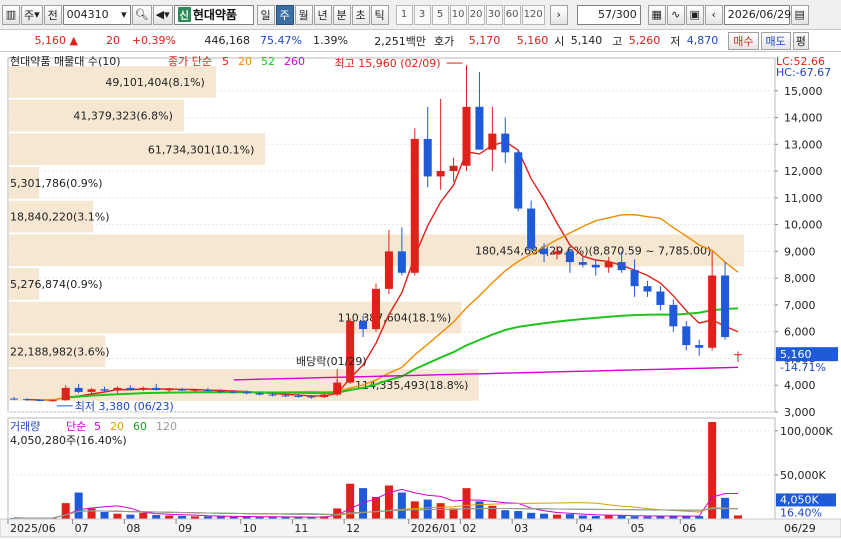 Image resolution: width=841 pixels, height=542 pixels. What do you see at coordinates (702, 40) in the screenshot?
I see `low-price: 4,870` at bounding box center [702, 40].